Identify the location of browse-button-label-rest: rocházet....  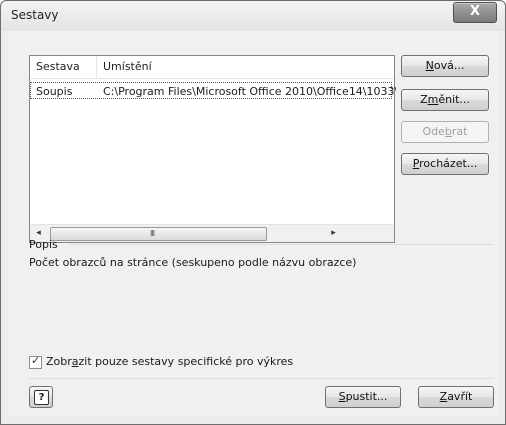
(448, 163).